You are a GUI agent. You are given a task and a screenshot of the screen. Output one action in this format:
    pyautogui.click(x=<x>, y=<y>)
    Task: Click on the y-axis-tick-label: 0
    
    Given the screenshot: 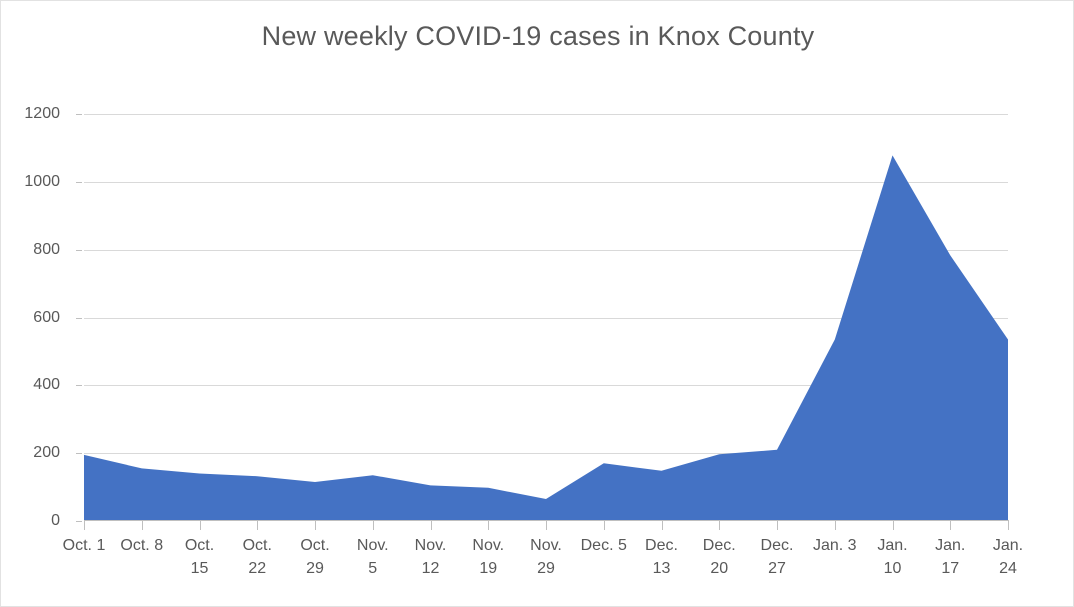 What is the action you would take?
    pyautogui.click(x=55, y=520)
    